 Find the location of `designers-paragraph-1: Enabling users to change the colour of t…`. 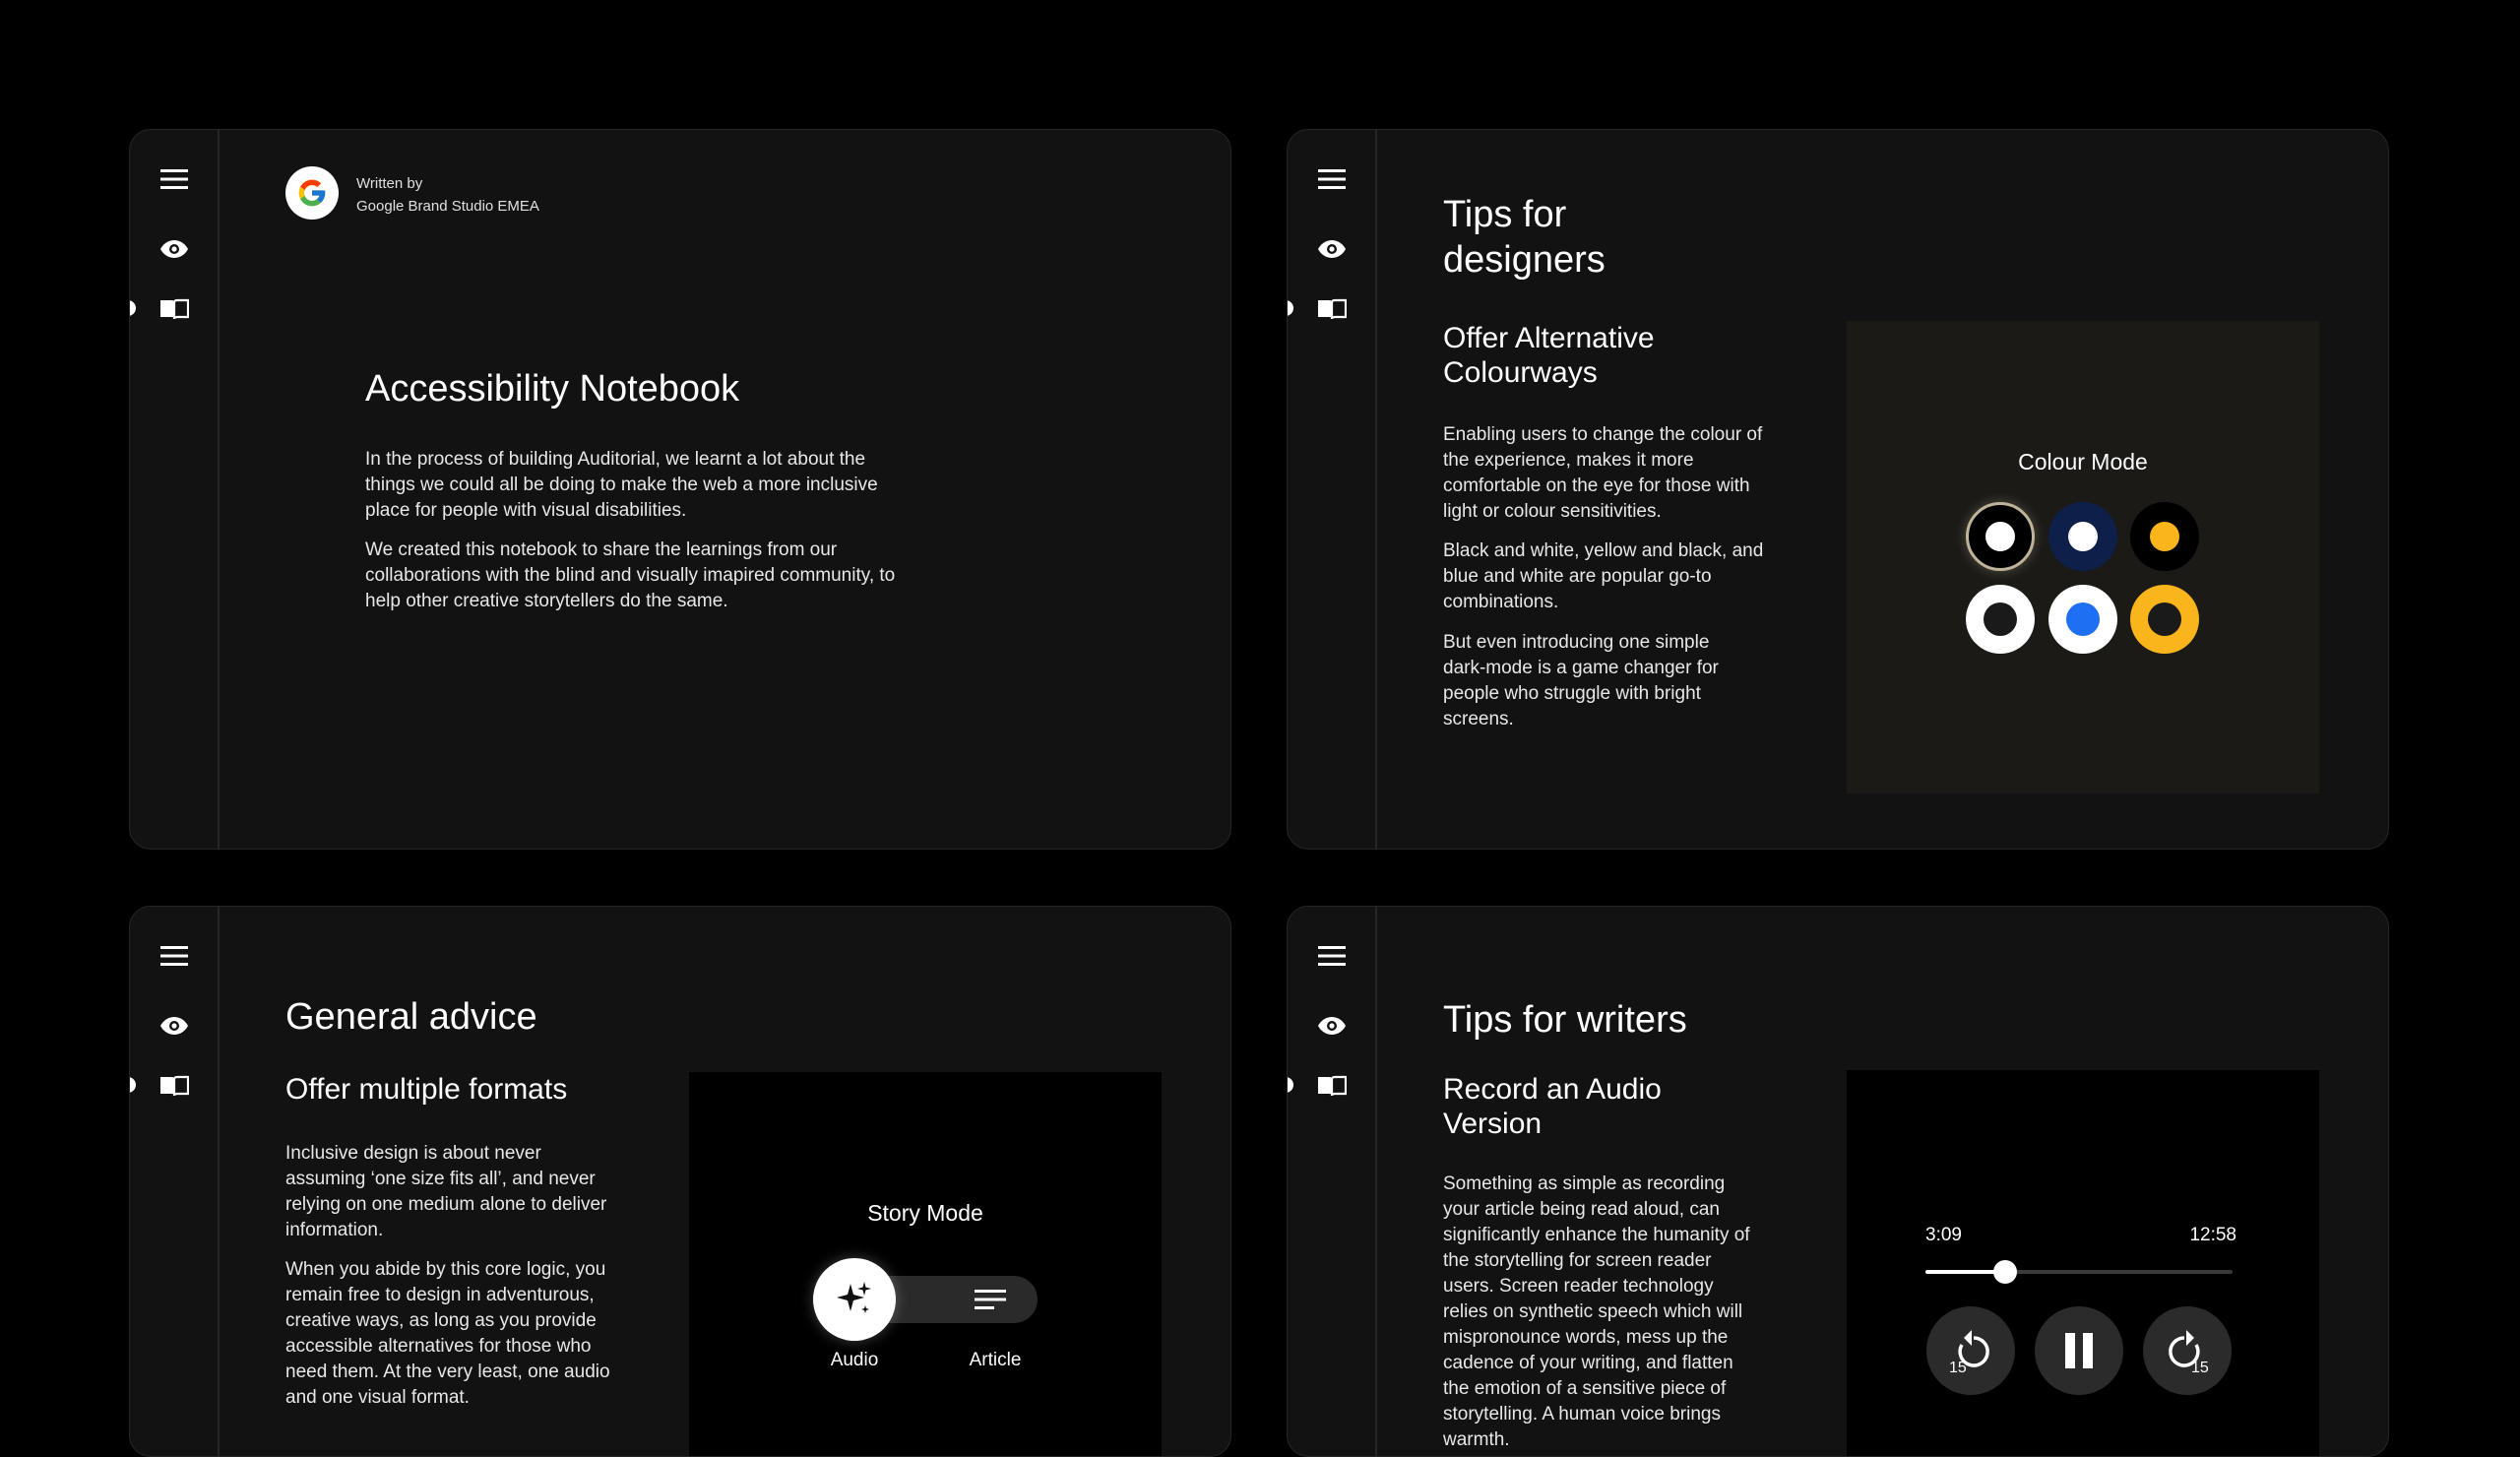

designers-paragraph-1: Enabling users to change the colour of t… is located at coordinates (1603, 473).